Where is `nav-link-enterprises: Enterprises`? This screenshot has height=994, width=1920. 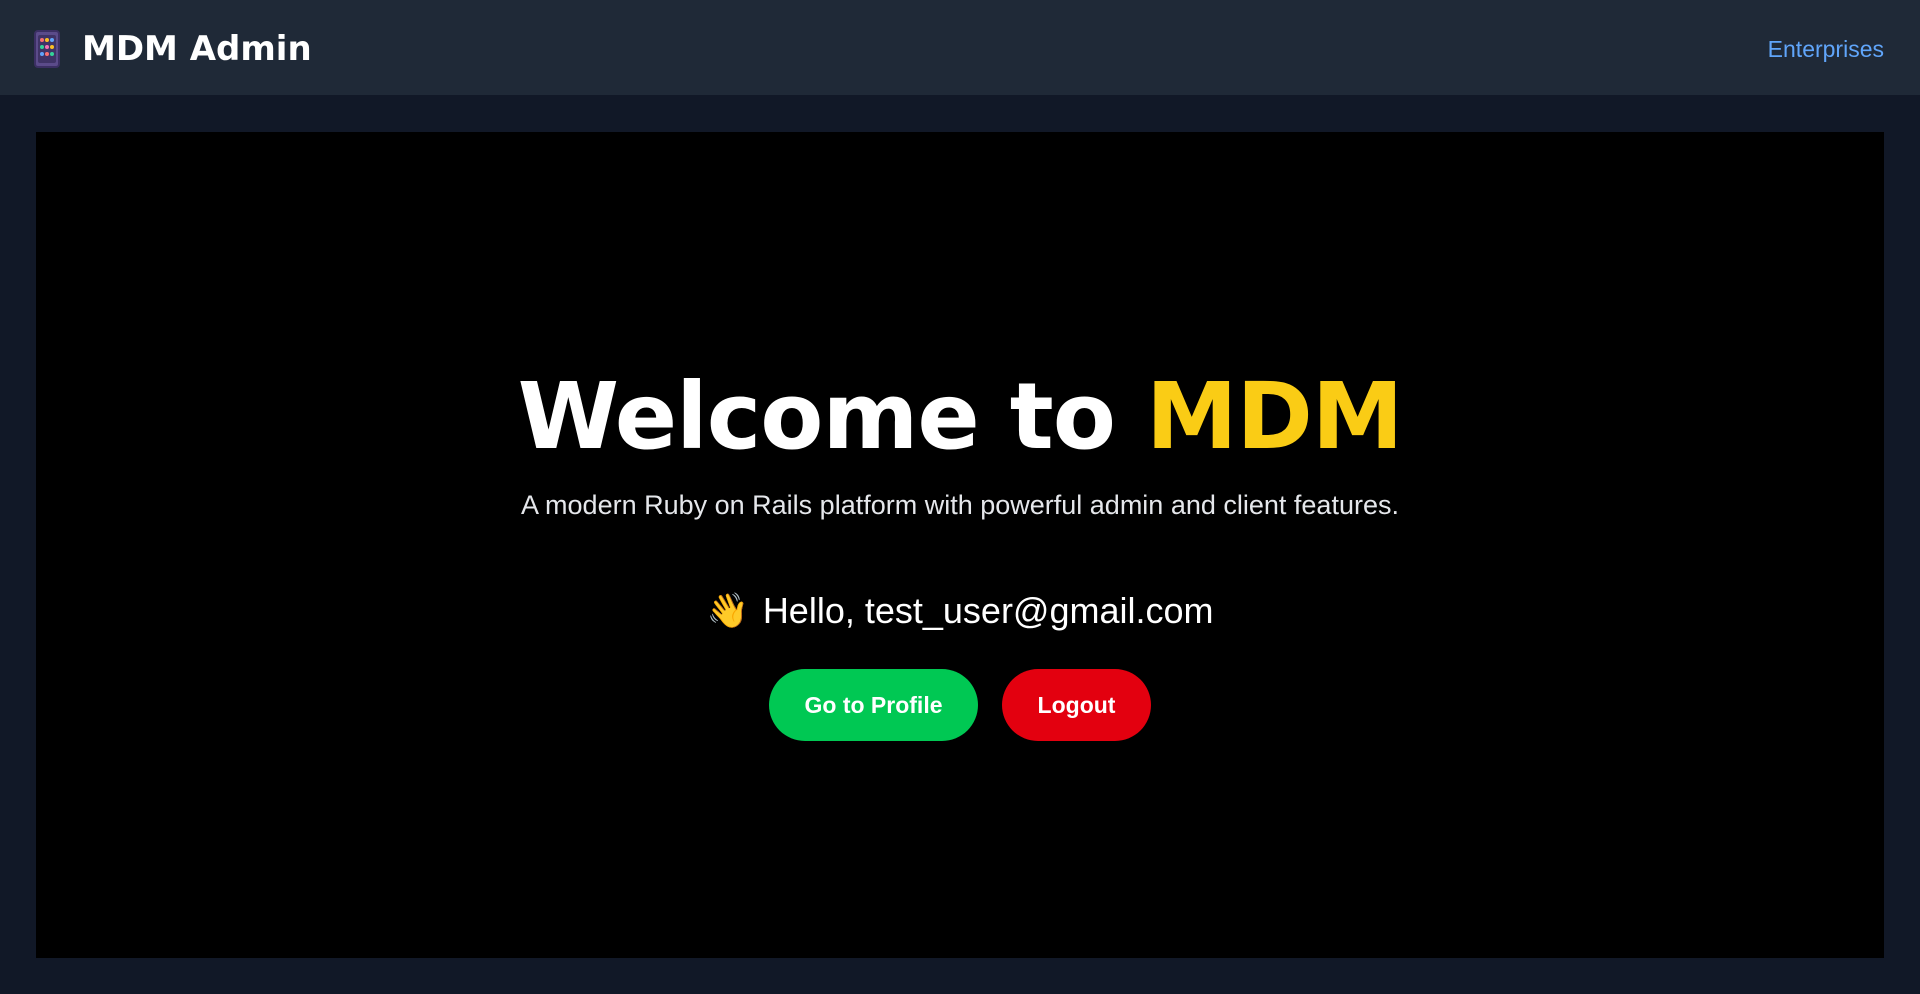 nav-link-enterprises: Enterprises is located at coordinates (1826, 49).